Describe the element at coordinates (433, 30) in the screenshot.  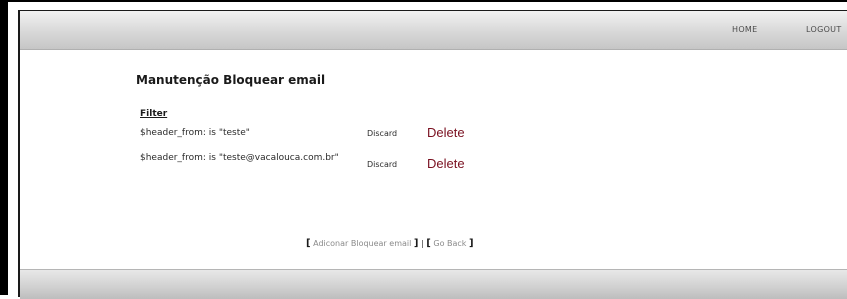
I see `top-nav-bar: HOME LOGOUT` at that location.